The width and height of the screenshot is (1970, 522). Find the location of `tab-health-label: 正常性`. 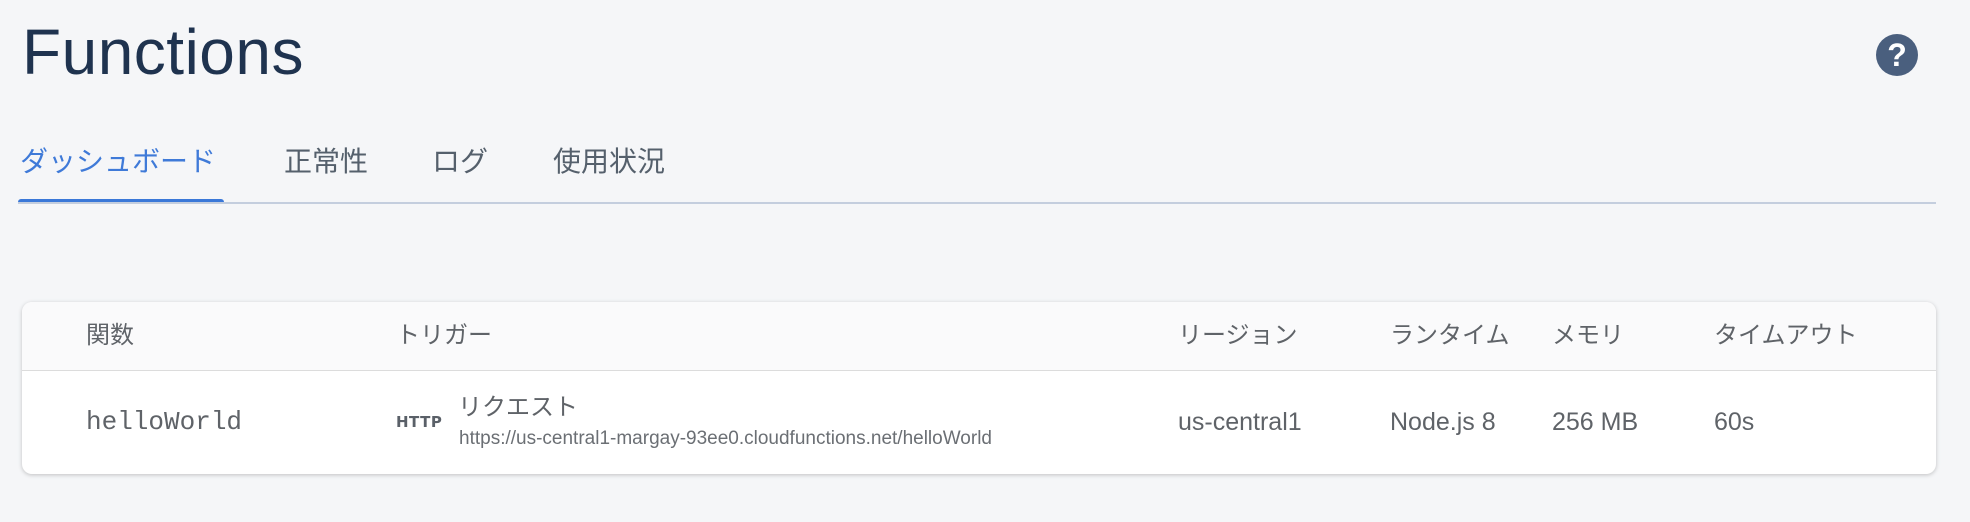

tab-health-label: 正常性 is located at coordinates (326, 161).